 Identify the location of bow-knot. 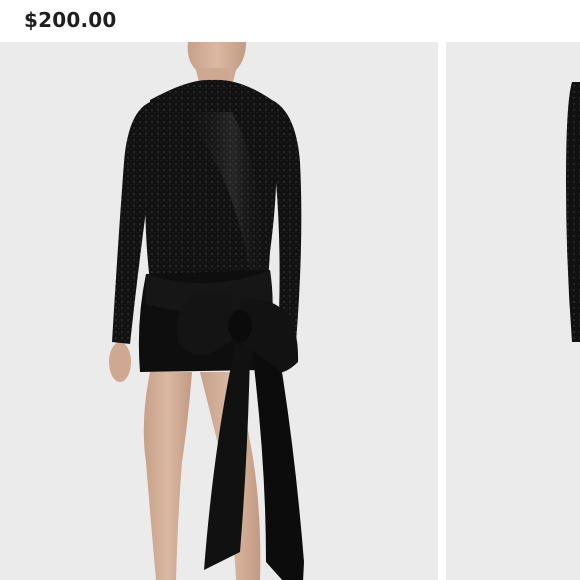
(240, 326).